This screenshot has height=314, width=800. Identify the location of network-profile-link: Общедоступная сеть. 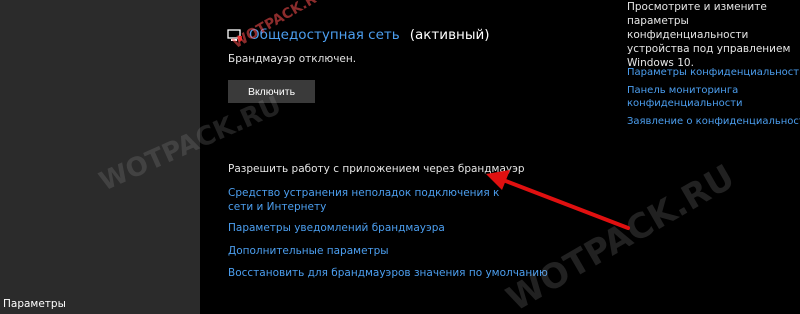
(324, 35).